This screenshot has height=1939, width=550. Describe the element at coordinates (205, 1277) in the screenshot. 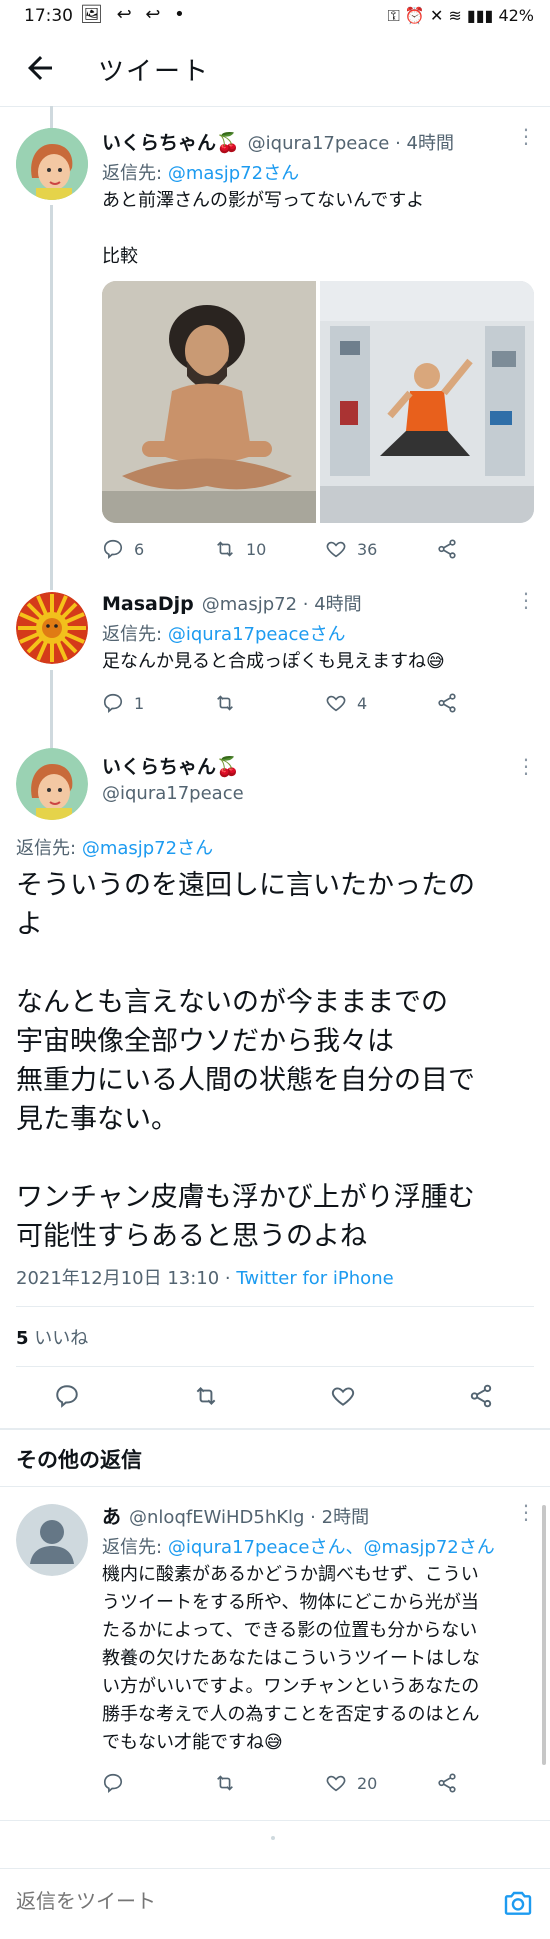

I see `tweet-timestamp: 2021年12月10日 13:10 · Twitter for iPhone` at that location.